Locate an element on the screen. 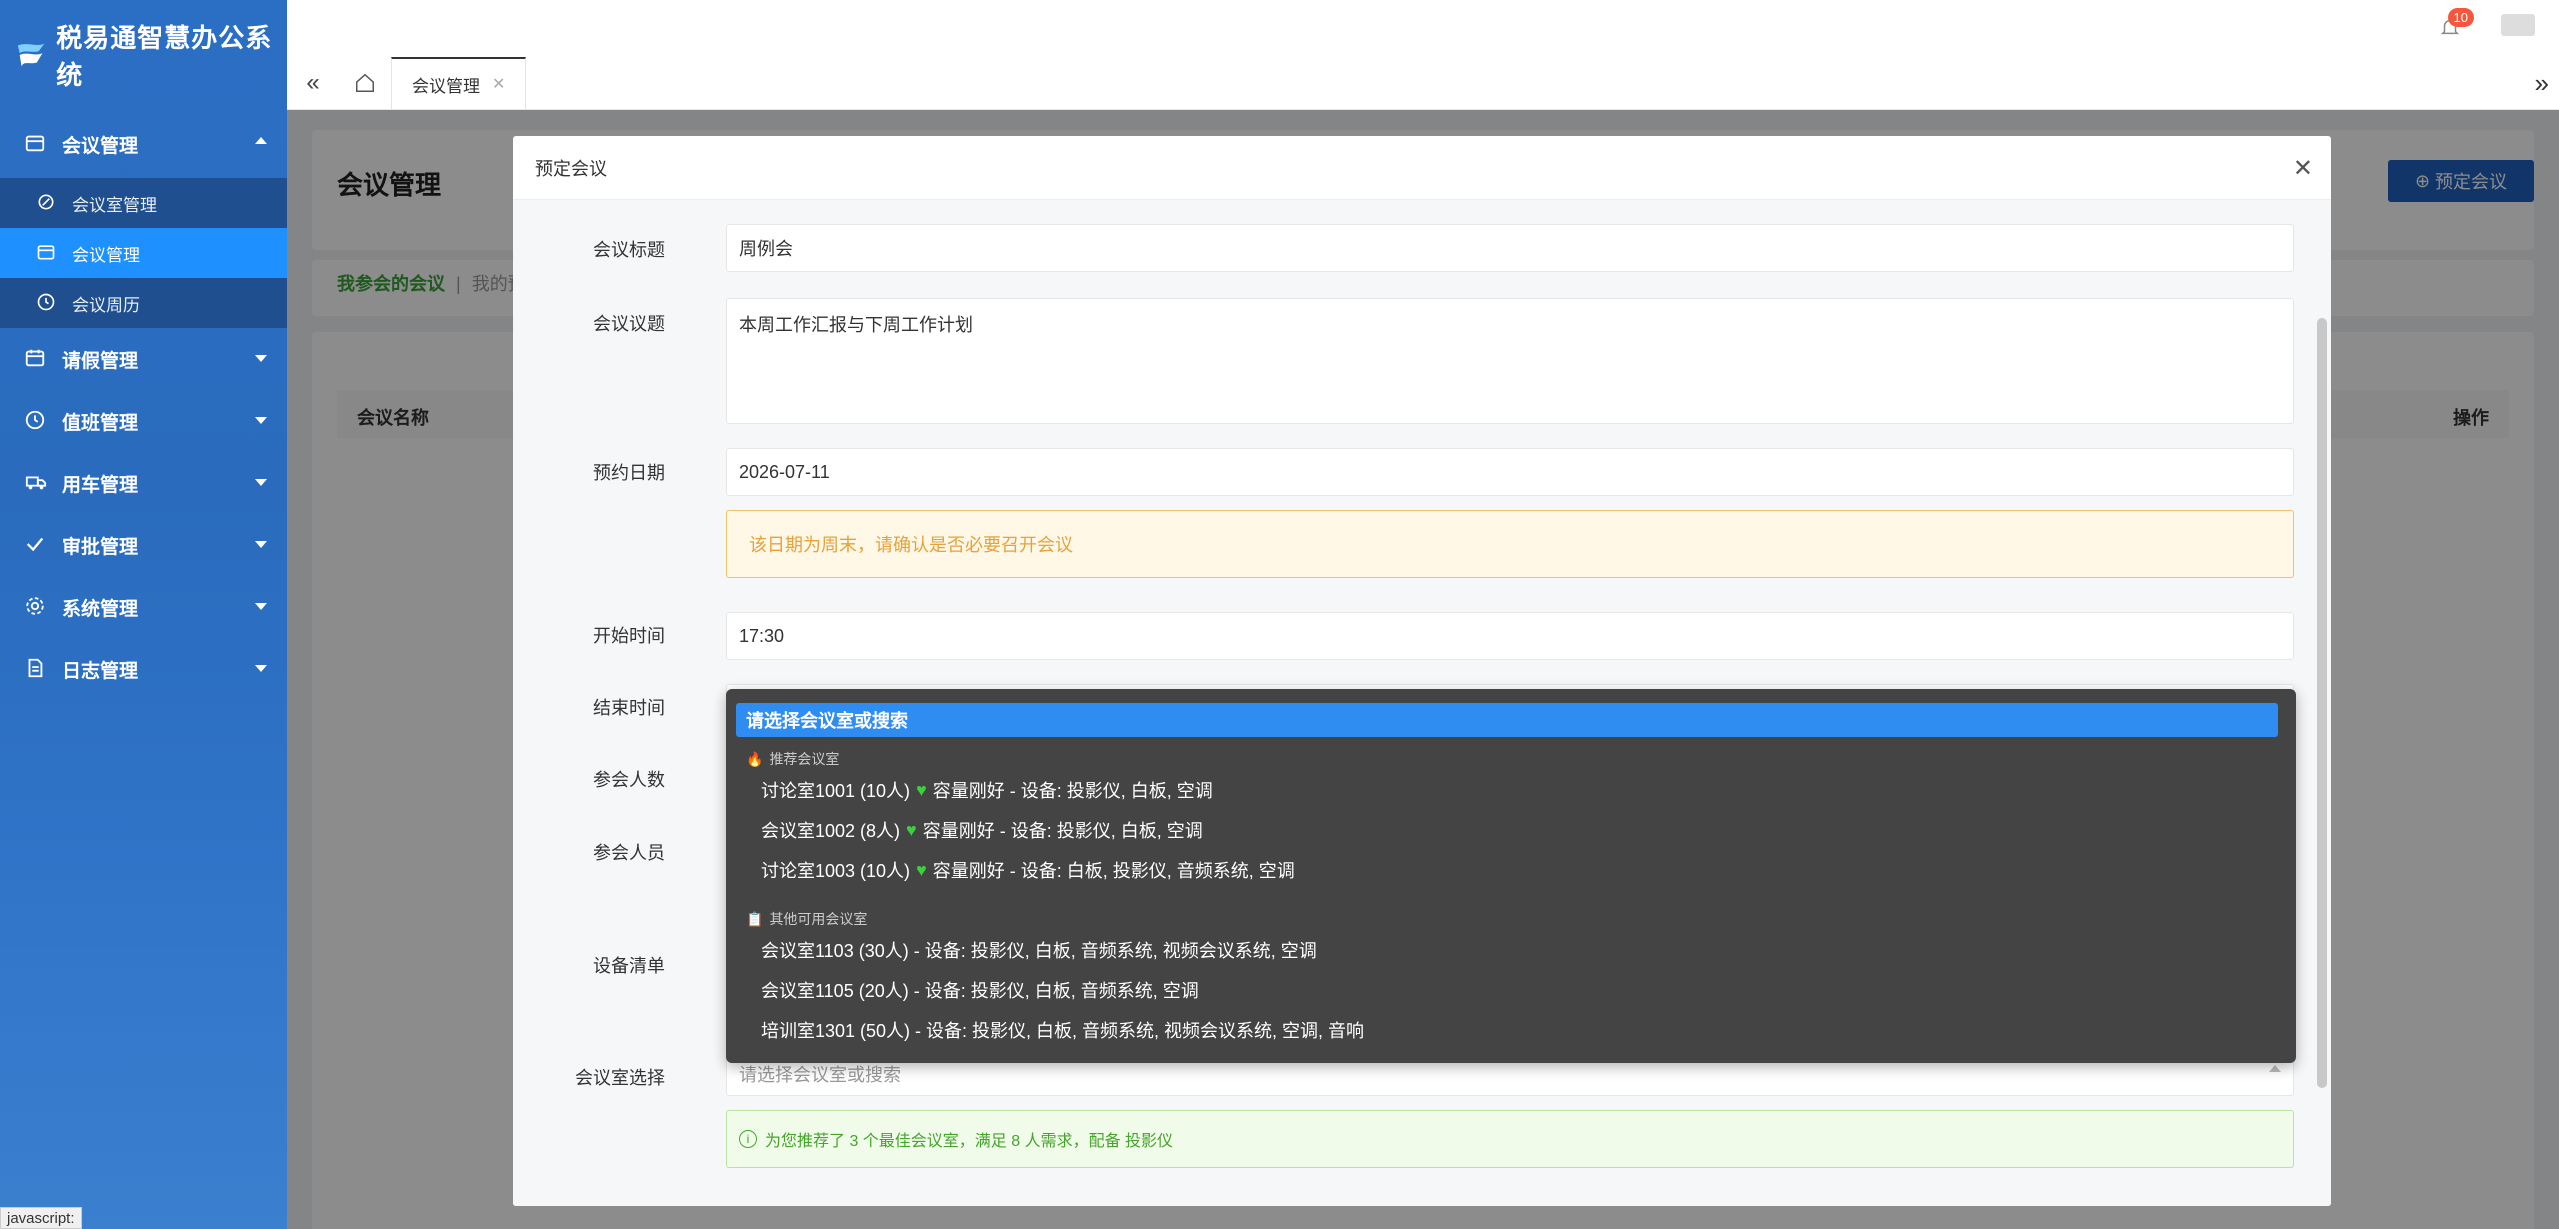 The height and width of the screenshot is (1229, 2559). avatar is located at coordinates (2518, 25).